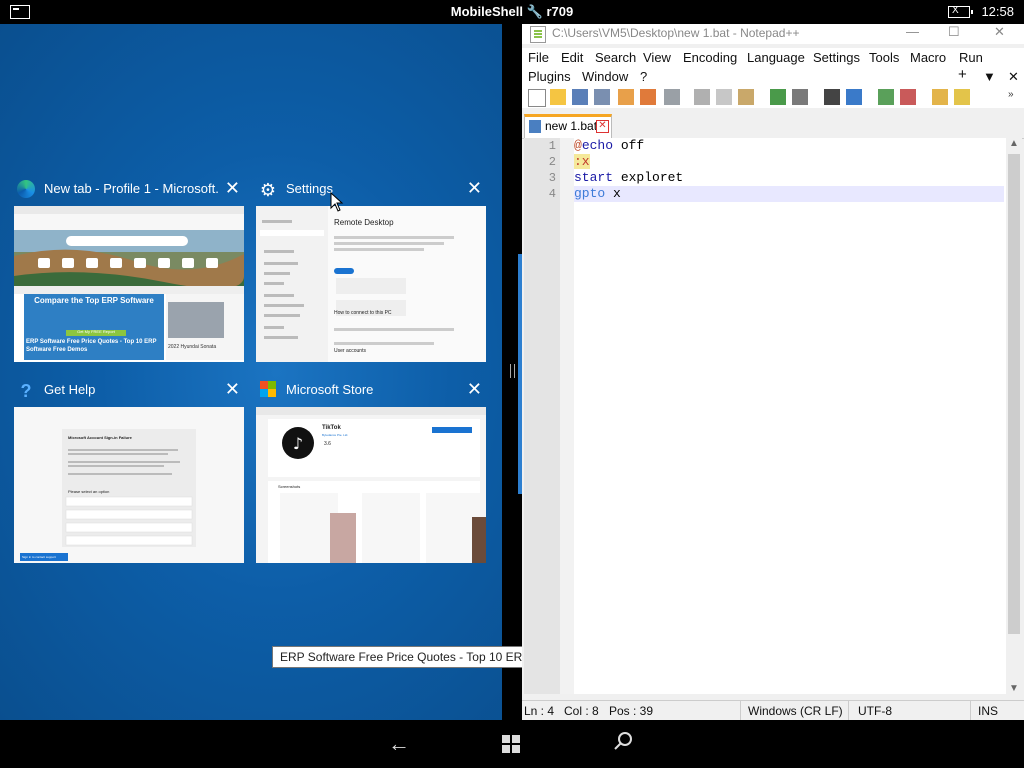  What do you see at coordinates (962, 97) in the screenshot?
I see `sync-horizontal-icon` at bounding box center [962, 97].